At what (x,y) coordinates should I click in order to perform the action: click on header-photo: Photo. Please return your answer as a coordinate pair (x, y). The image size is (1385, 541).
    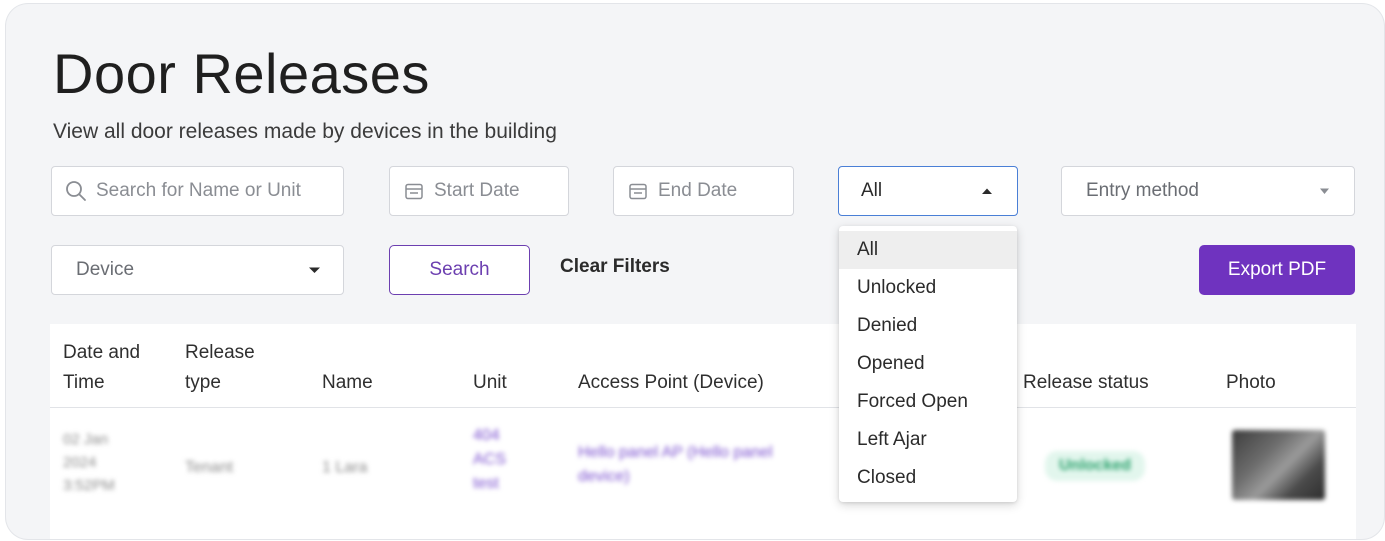
    Looking at the image, I should click on (1251, 382).